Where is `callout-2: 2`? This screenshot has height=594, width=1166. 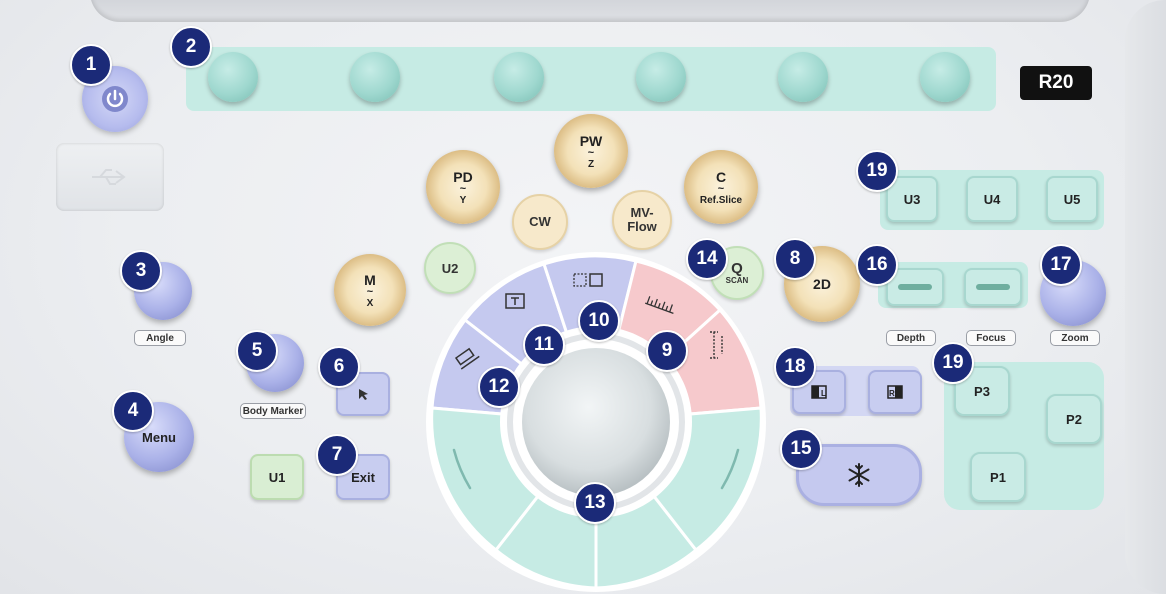
callout-2: 2 is located at coordinates (191, 47).